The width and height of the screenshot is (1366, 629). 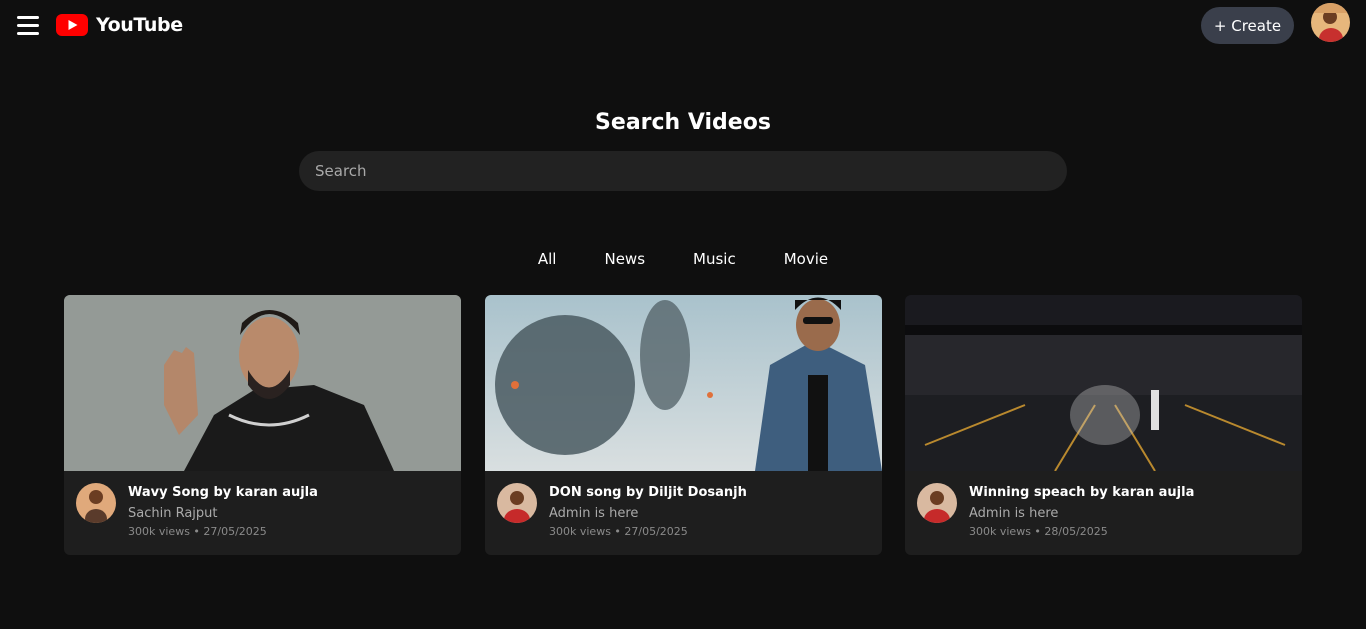 I want to click on channel-name: Sachin Rajput, so click(x=173, y=513).